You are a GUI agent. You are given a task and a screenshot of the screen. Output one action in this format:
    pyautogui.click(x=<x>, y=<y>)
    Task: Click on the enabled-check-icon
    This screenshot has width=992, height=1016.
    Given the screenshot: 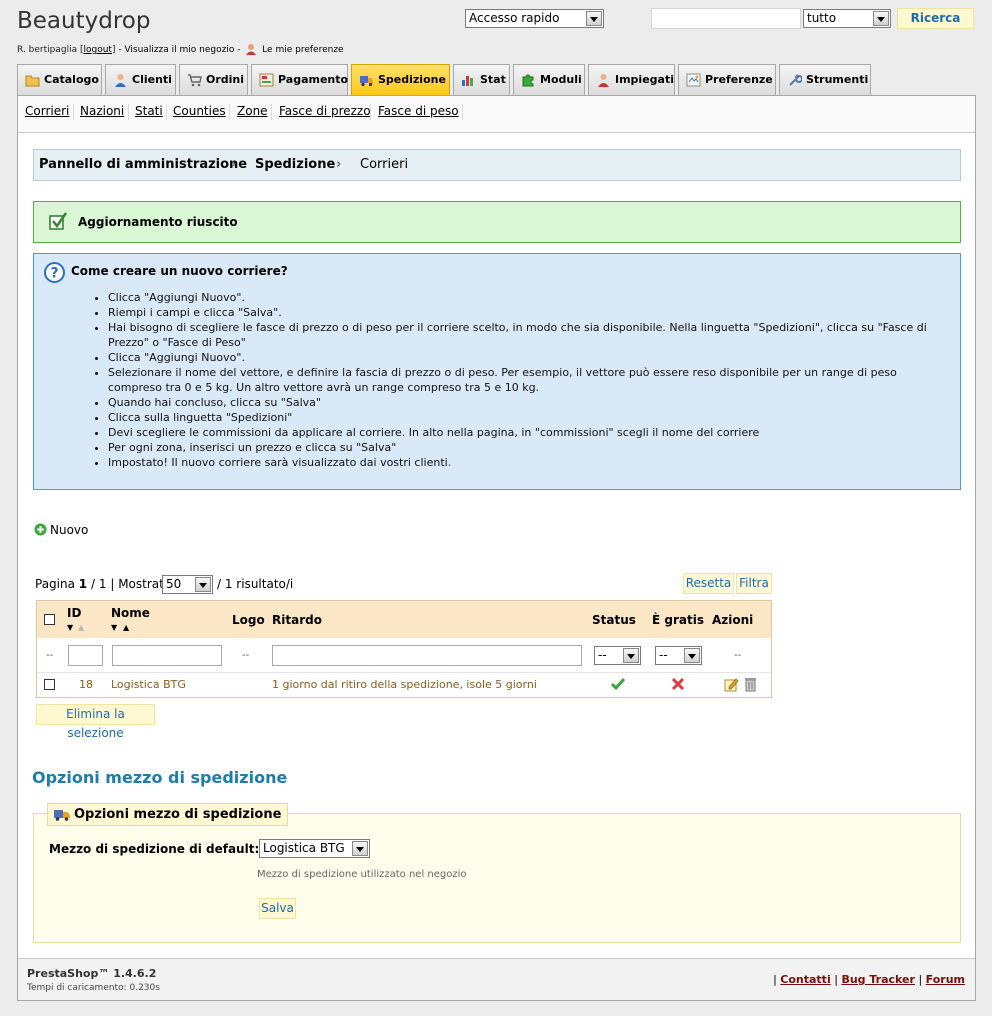 What is the action you would take?
    pyautogui.click(x=618, y=684)
    